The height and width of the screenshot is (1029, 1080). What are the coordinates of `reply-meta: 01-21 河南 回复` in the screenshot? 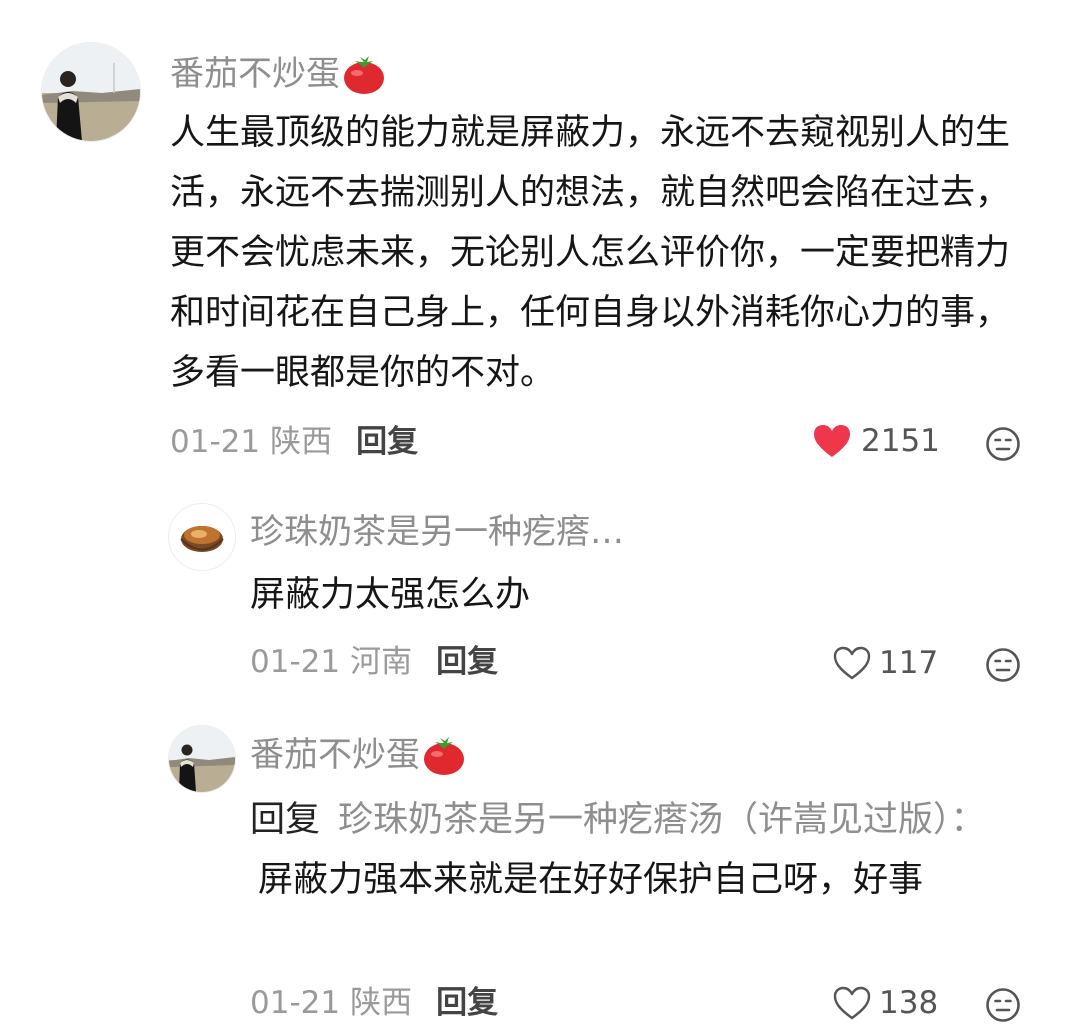 It's located at (374, 662).